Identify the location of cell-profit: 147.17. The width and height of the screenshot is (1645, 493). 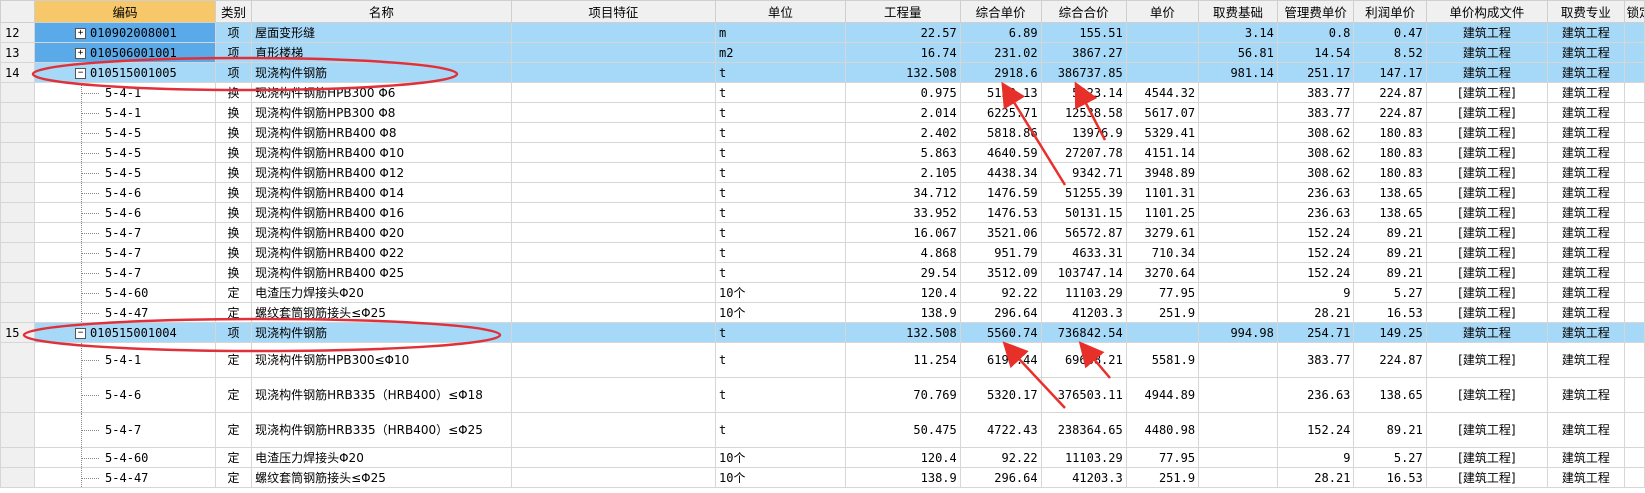
(1390, 72).